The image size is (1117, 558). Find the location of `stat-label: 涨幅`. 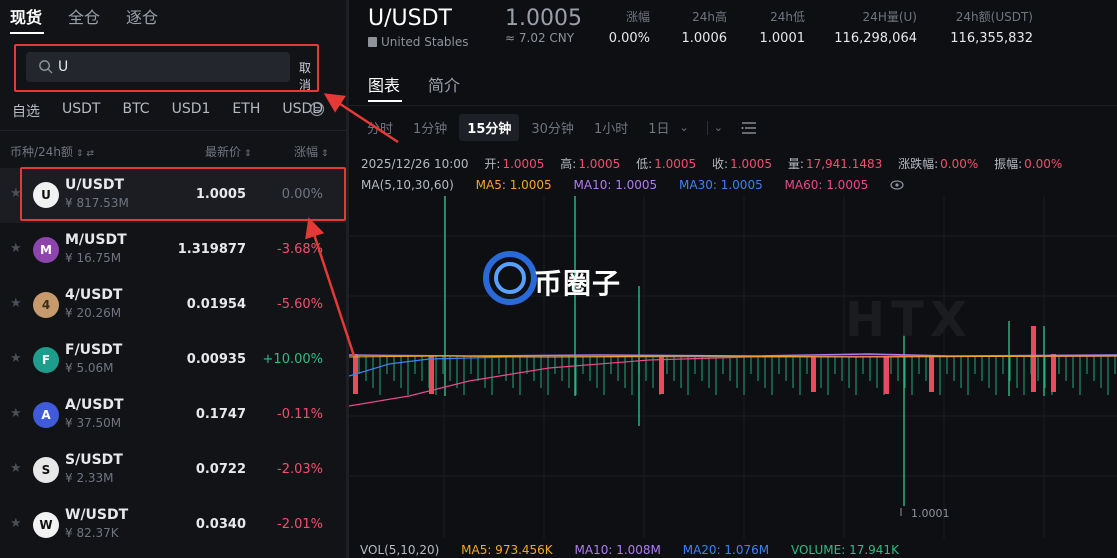

stat-label: 涨幅 is located at coordinates (637, 17).